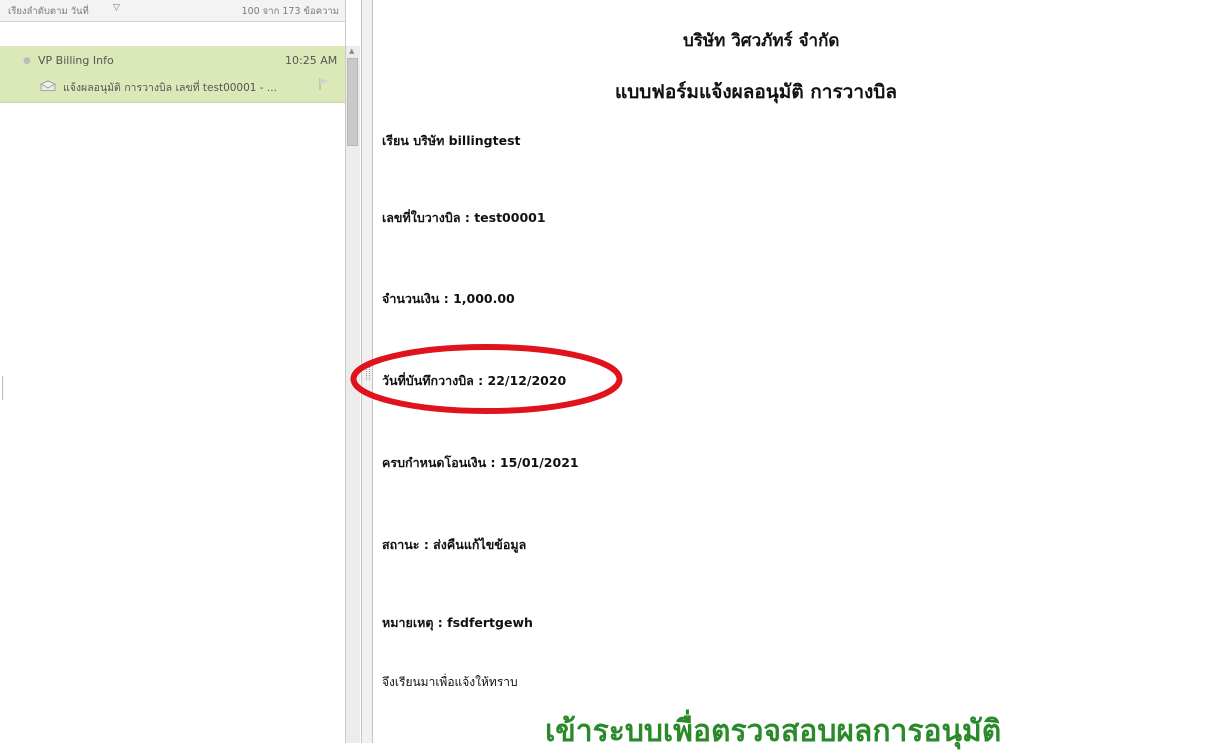 The image size is (1218, 755). Describe the element at coordinates (451, 140) in the screenshot. I see `recipient-line: เรียน บริษัท billingtest` at that location.